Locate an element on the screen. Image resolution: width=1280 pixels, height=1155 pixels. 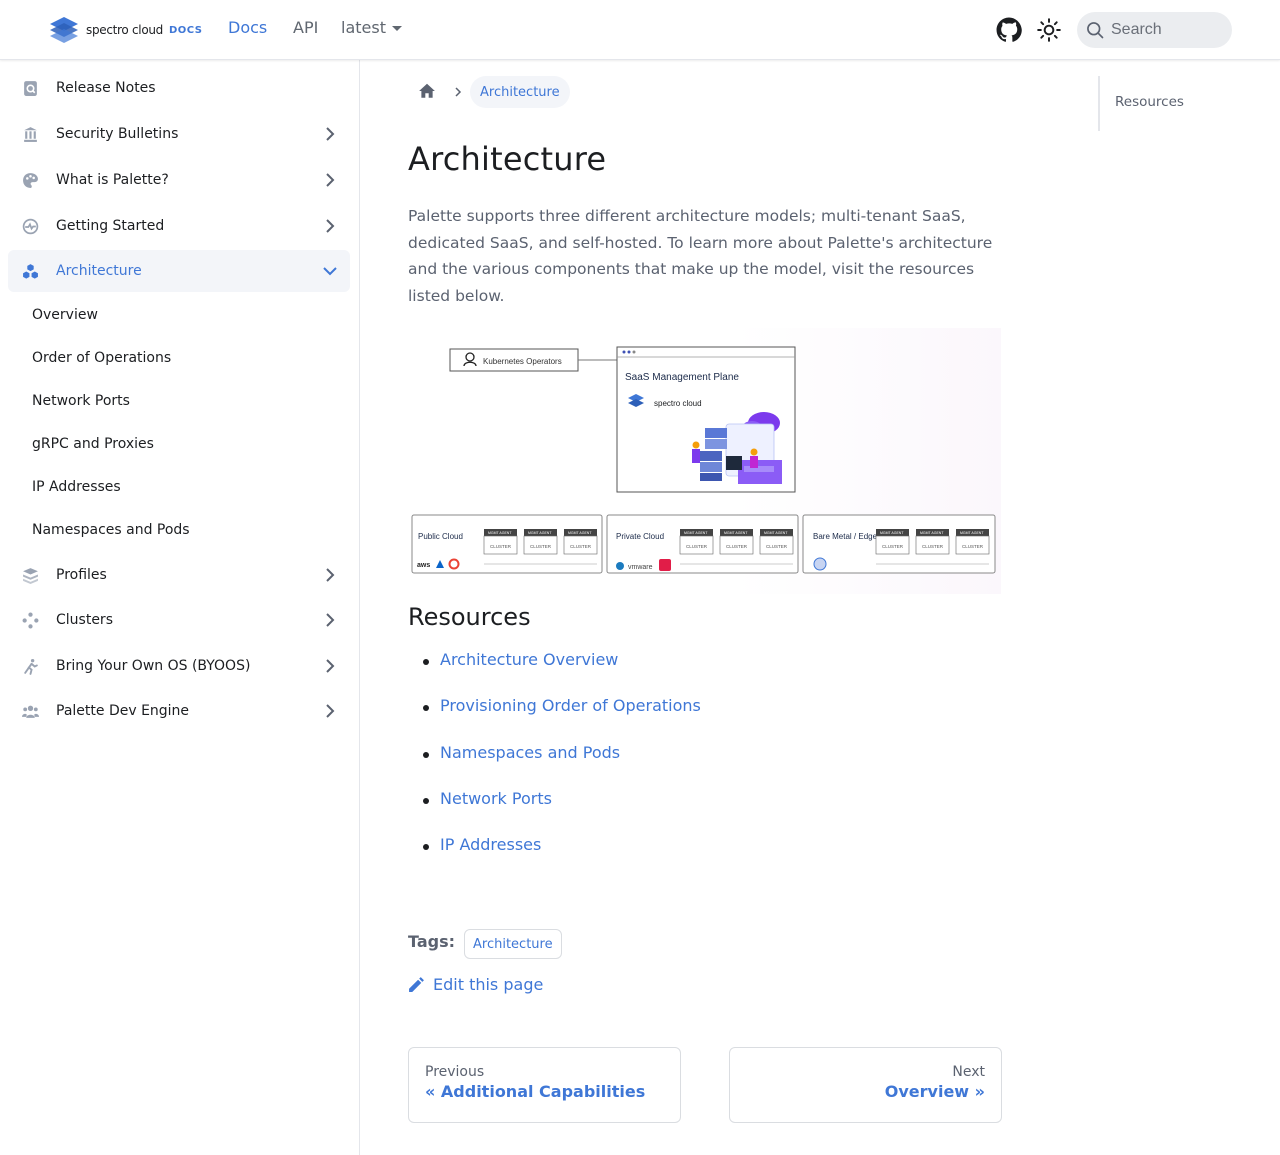
pulse-icon is located at coordinates (30, 226).